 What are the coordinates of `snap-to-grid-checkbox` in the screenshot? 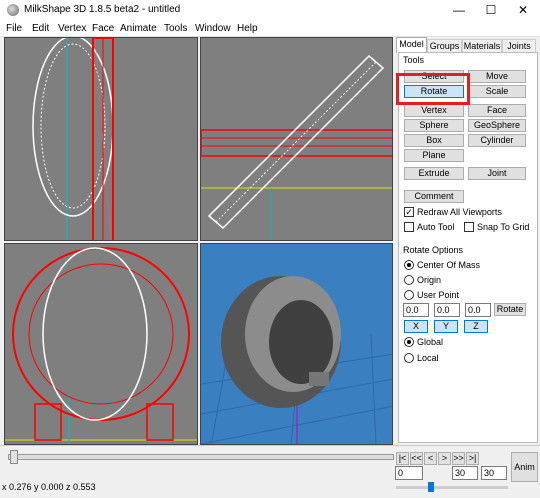 It's located at (469, 227).